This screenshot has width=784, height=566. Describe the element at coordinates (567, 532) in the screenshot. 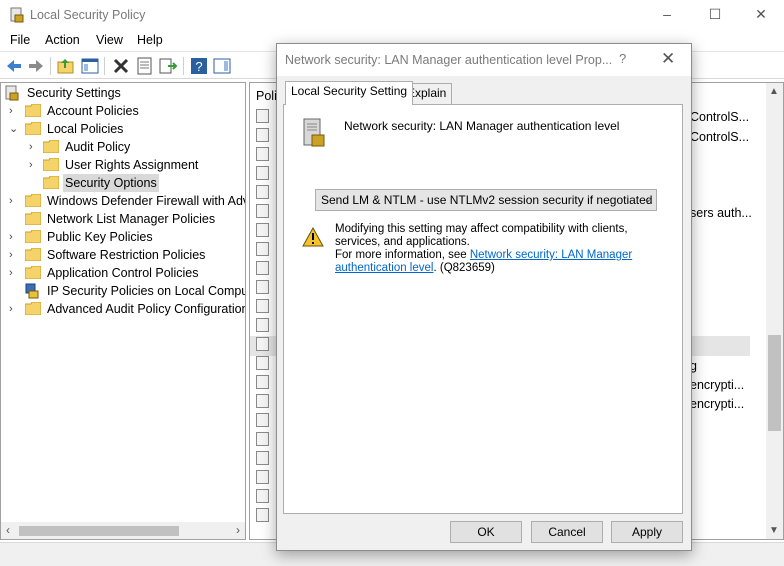

I see `cancel-button: Cancel` at that location.